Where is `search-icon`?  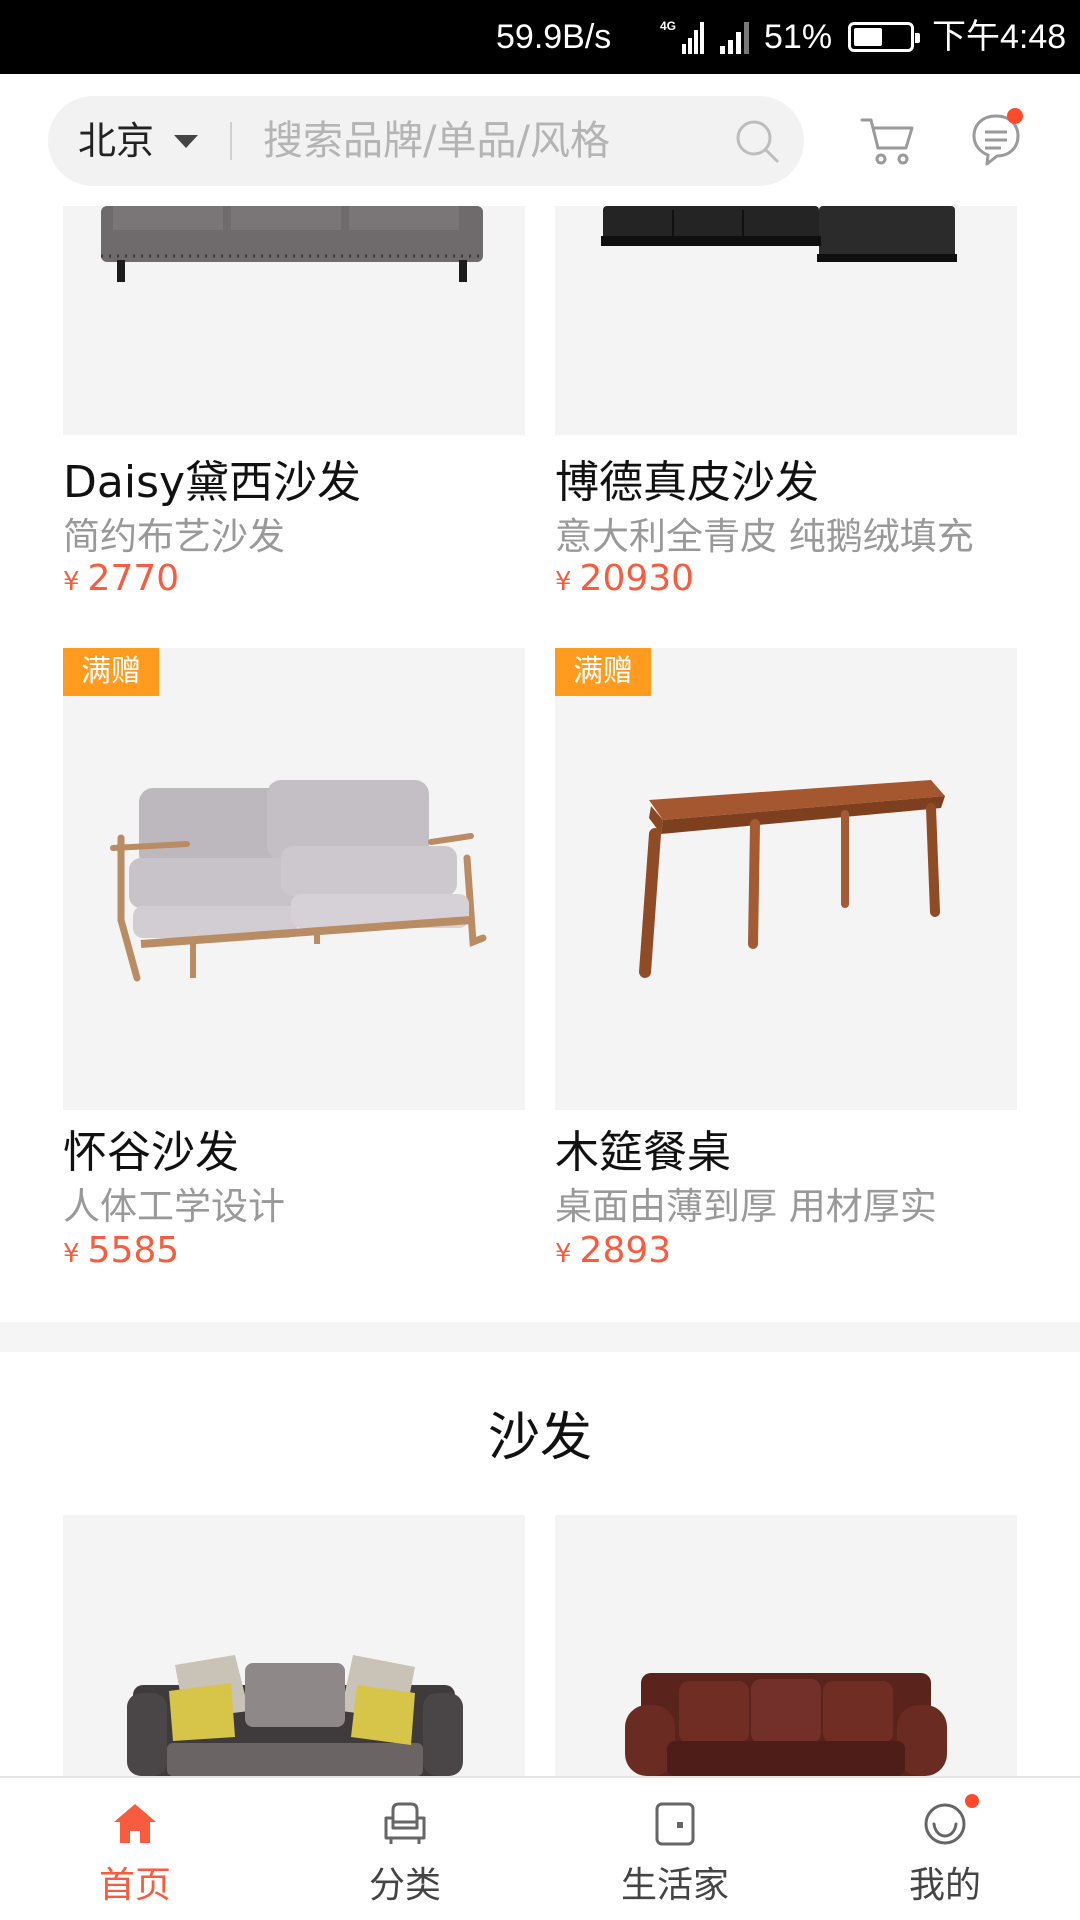 search-icon is located at coordinates (757, 141).